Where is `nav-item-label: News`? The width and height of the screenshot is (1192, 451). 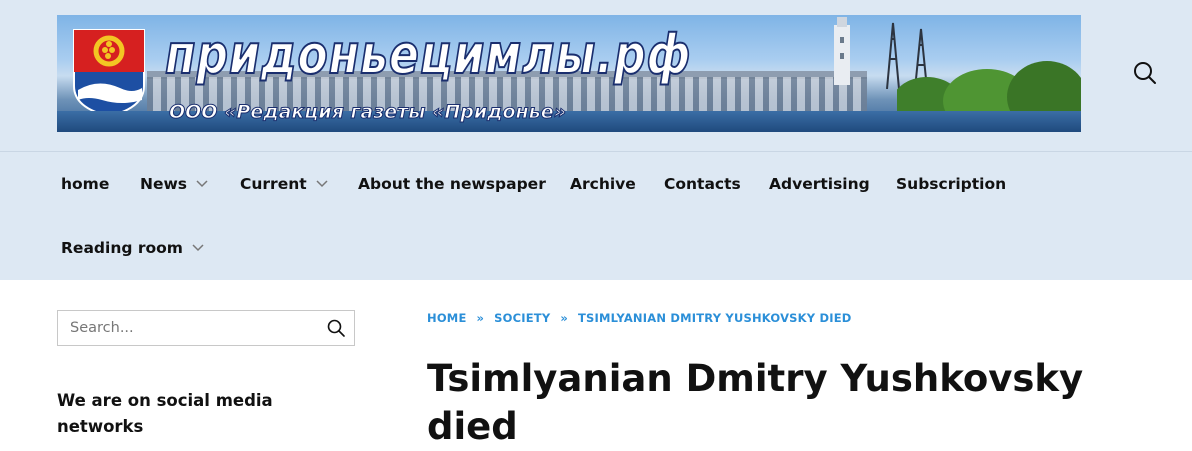 nav-item-label: News is located at coordinates (164, 184).